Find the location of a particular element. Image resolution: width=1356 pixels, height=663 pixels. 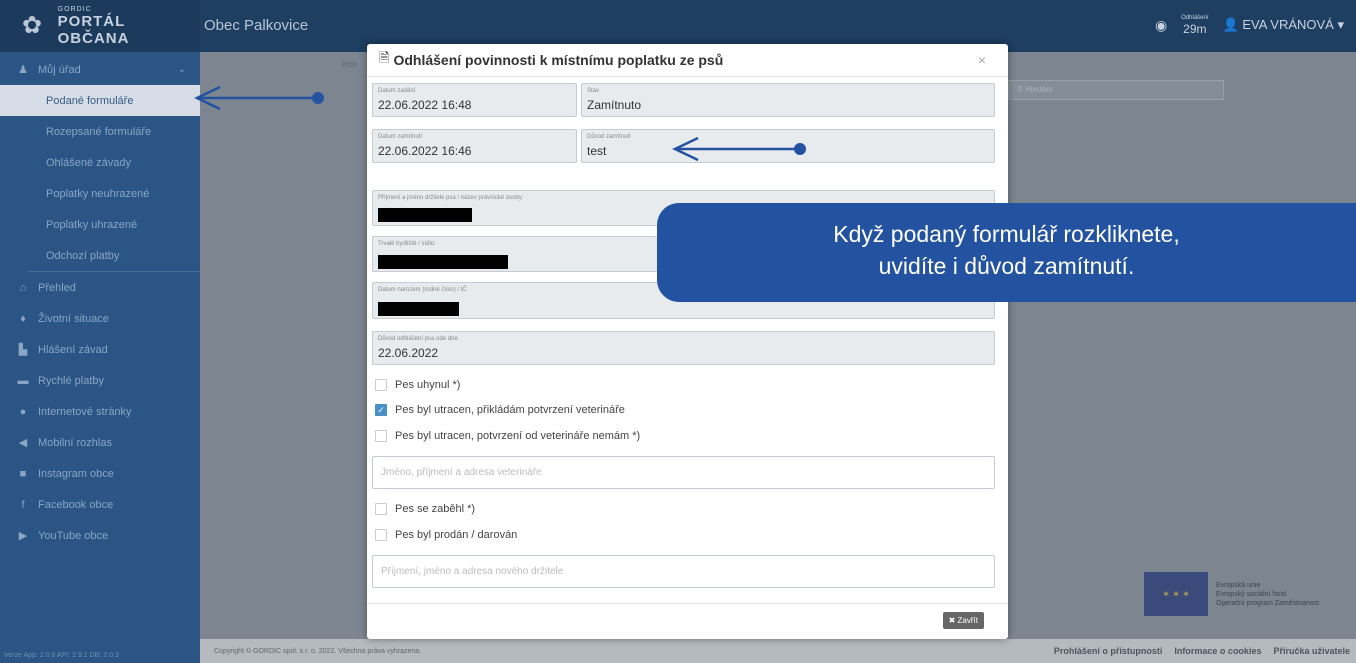

arrow-to-reason is located at coordinates (736, 149).